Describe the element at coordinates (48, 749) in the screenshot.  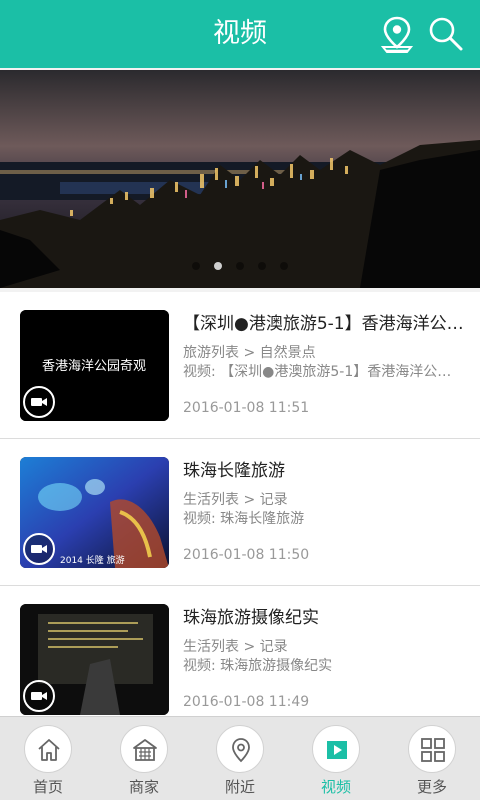
I see `home-icon` at that location.